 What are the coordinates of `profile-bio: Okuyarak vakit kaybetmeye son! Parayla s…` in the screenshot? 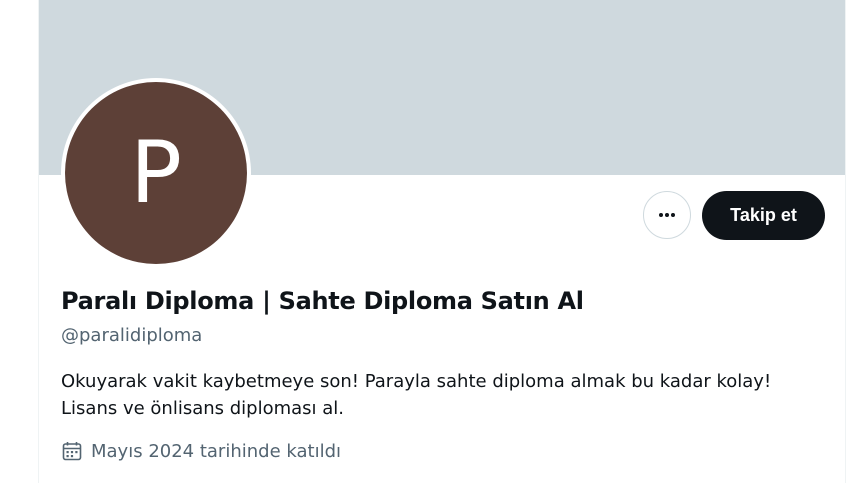 It's located at (441, 395).